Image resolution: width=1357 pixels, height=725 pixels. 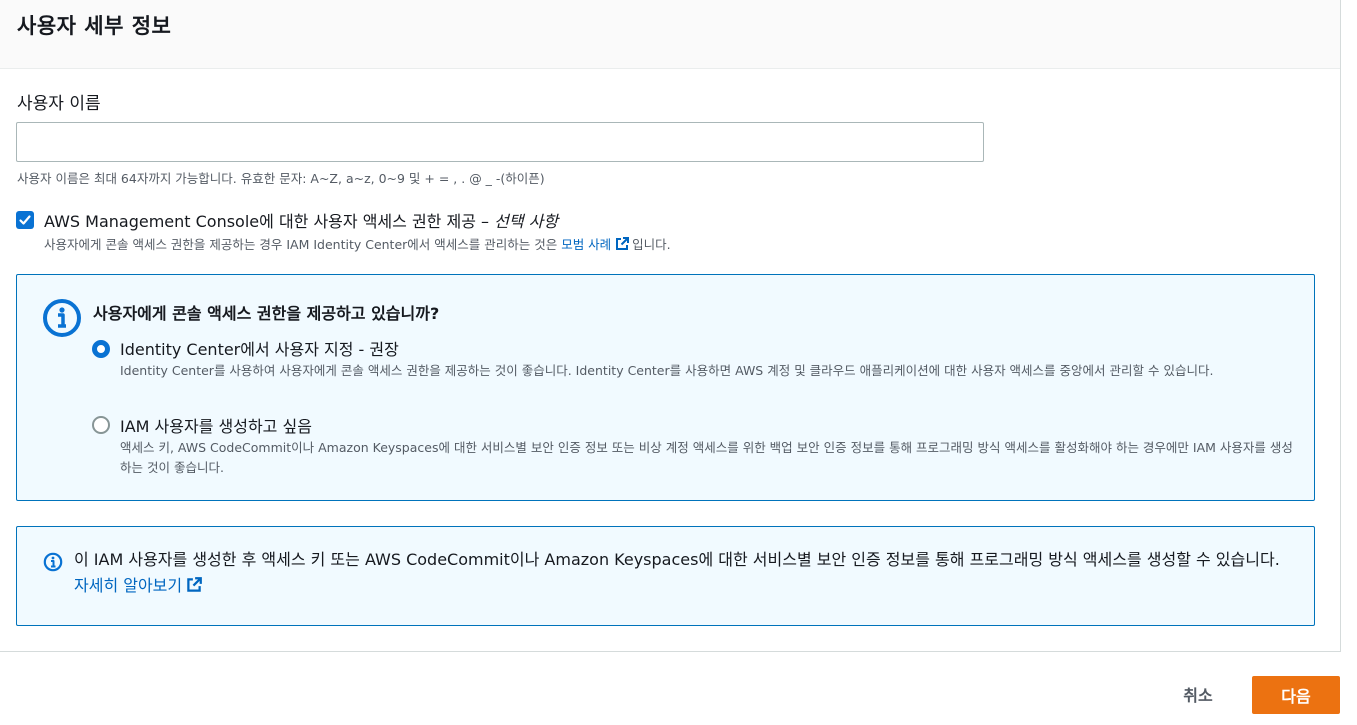 What do you see at coordinates (500, 142) in the screenshot?
I see `username-input` at bounding box center [500, 142].